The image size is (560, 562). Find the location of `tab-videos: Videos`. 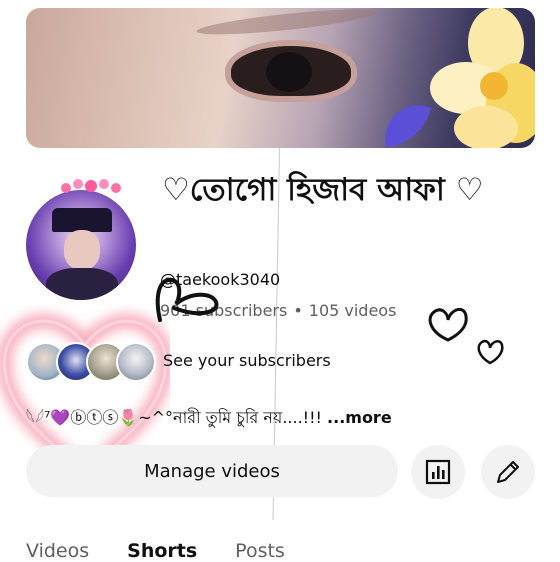

tab-videos: Videos is located at coordinates (57, 551).